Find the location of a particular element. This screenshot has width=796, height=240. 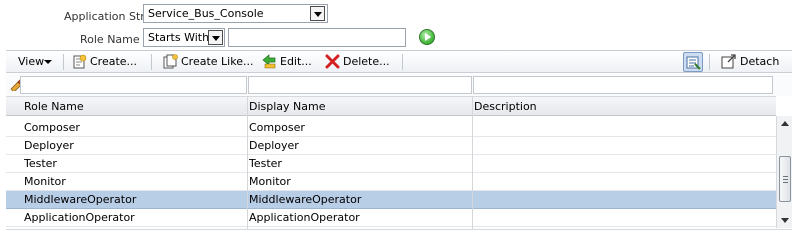

display-name-cell: MiddlewareOperator is located at coordinates (305, 199).